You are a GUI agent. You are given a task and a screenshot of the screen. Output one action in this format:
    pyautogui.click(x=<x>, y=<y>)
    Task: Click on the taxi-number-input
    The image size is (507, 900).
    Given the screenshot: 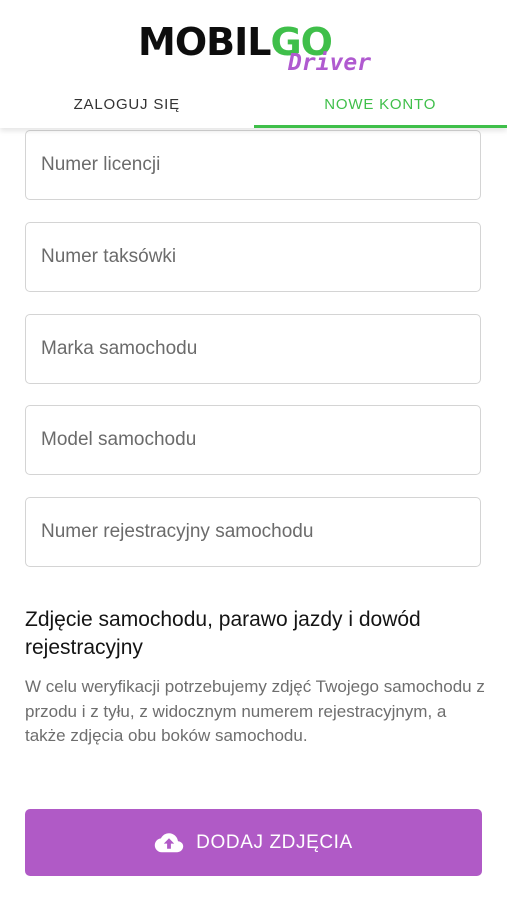 What is the action you would take?
    pyautogui.click(x=260, y=257)
    